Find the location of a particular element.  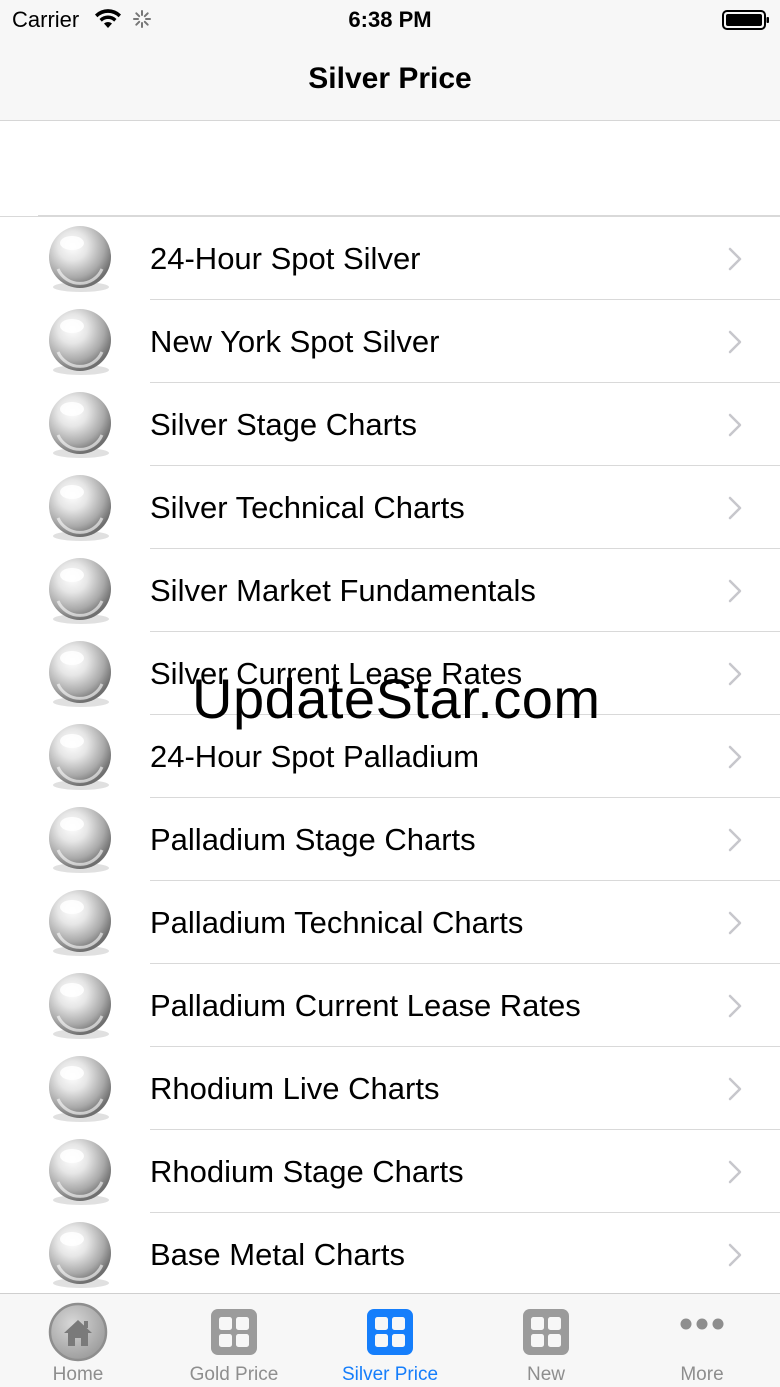

tab-new: New is located at coordinates (546, 1340).